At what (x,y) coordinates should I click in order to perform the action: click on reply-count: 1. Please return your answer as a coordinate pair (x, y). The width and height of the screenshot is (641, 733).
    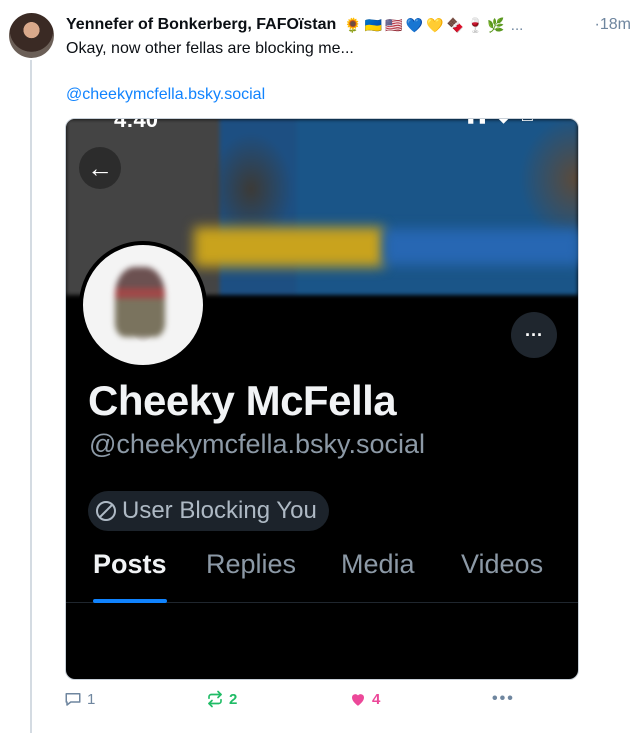
    Looking at the image, I should click on (91, 699).